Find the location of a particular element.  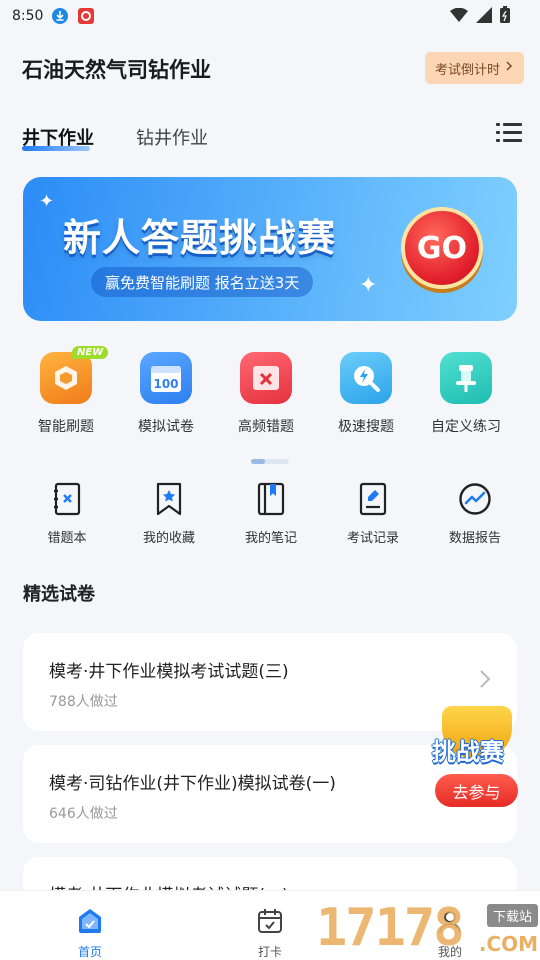

download-notification-icon is located at coordinates (60, 16).